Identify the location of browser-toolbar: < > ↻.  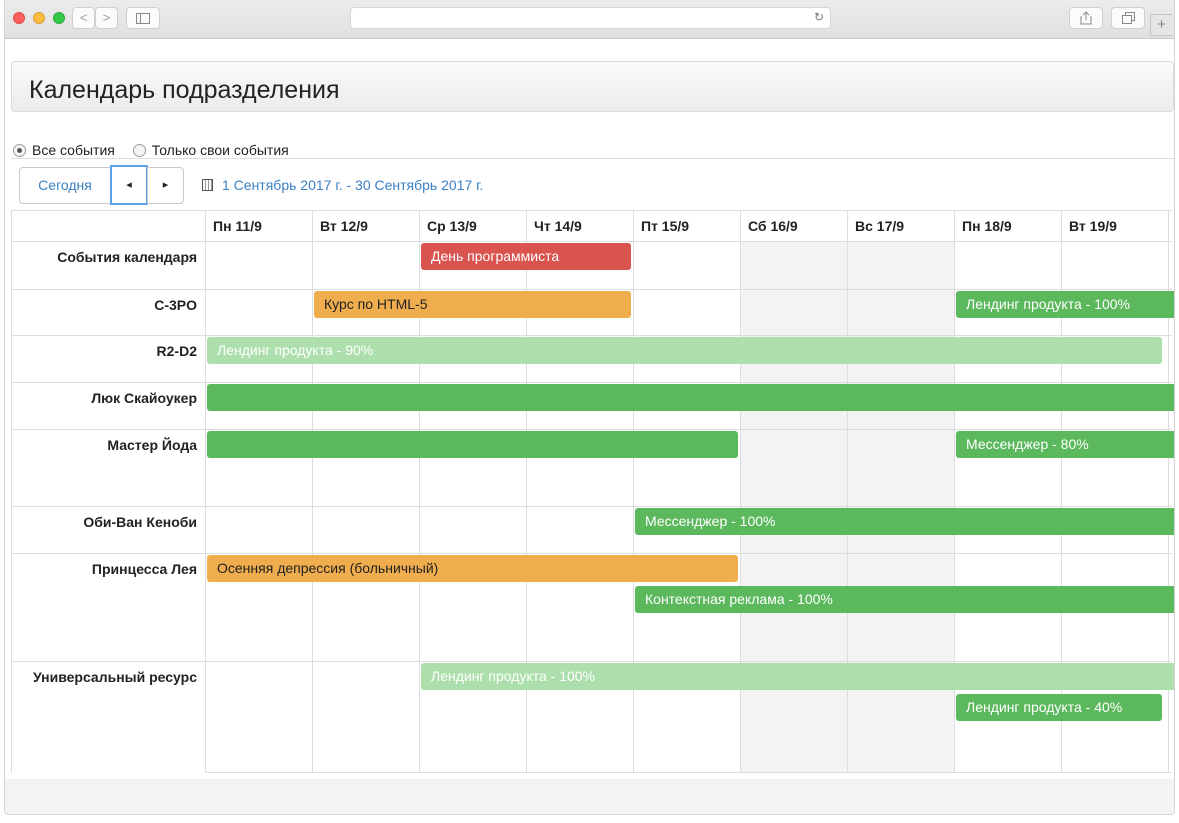
(589, 19).